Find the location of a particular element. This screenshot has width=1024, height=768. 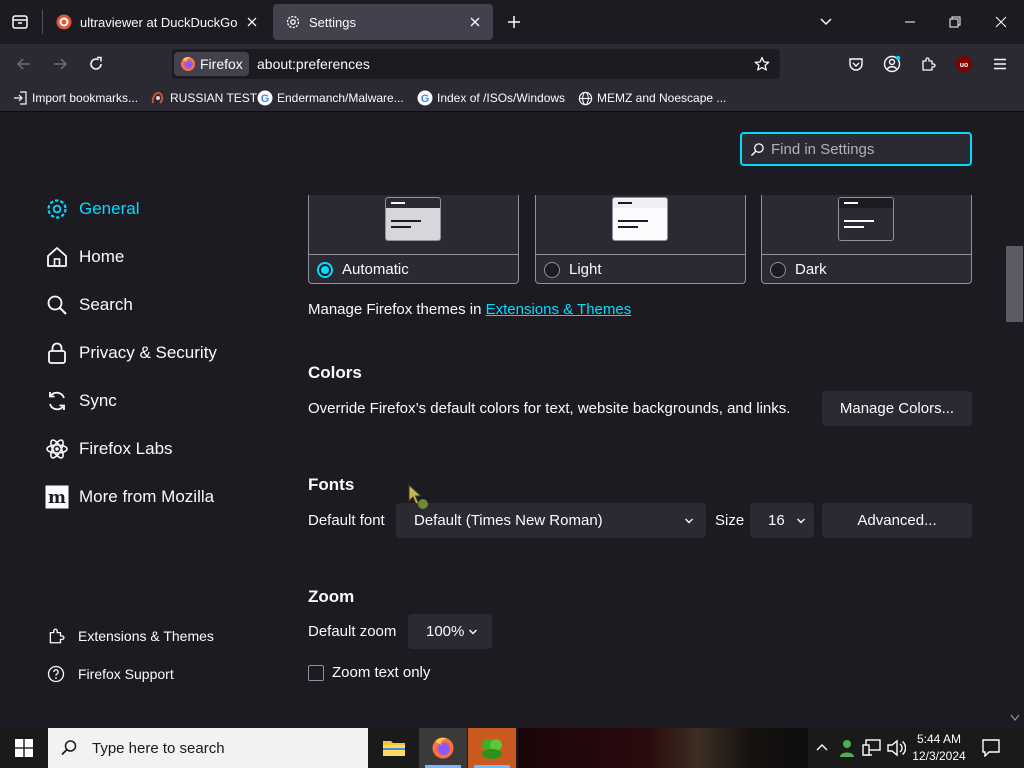

list-all-tabs-button is located at coordinates (826, 22).